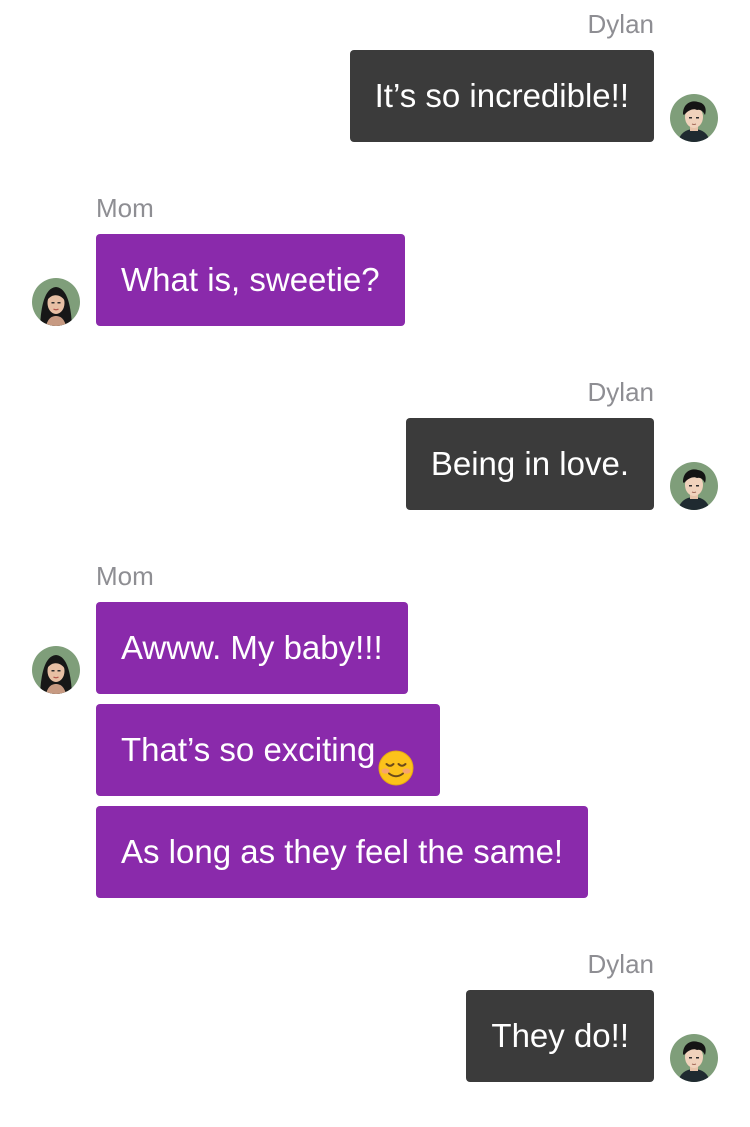  Describe the element at coordinates (250, 280) in the screenshot. I see `message-bubble-incoming: What is, sweetie?` at that location.